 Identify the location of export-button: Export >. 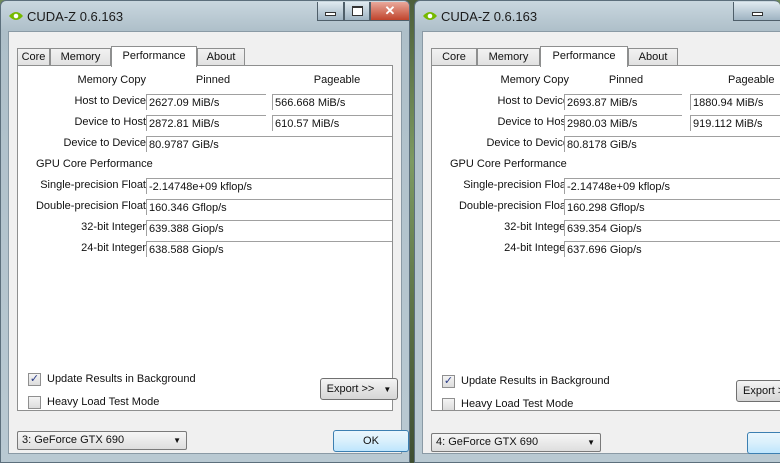
(758, 391).